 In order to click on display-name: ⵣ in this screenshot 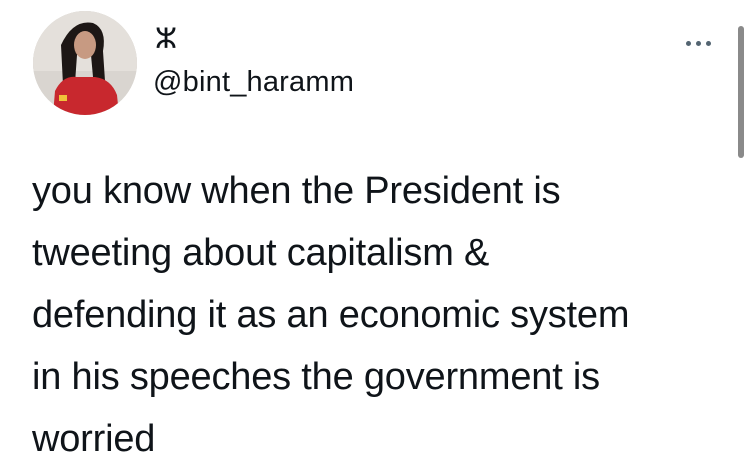, I will do `click(166, 39)`.